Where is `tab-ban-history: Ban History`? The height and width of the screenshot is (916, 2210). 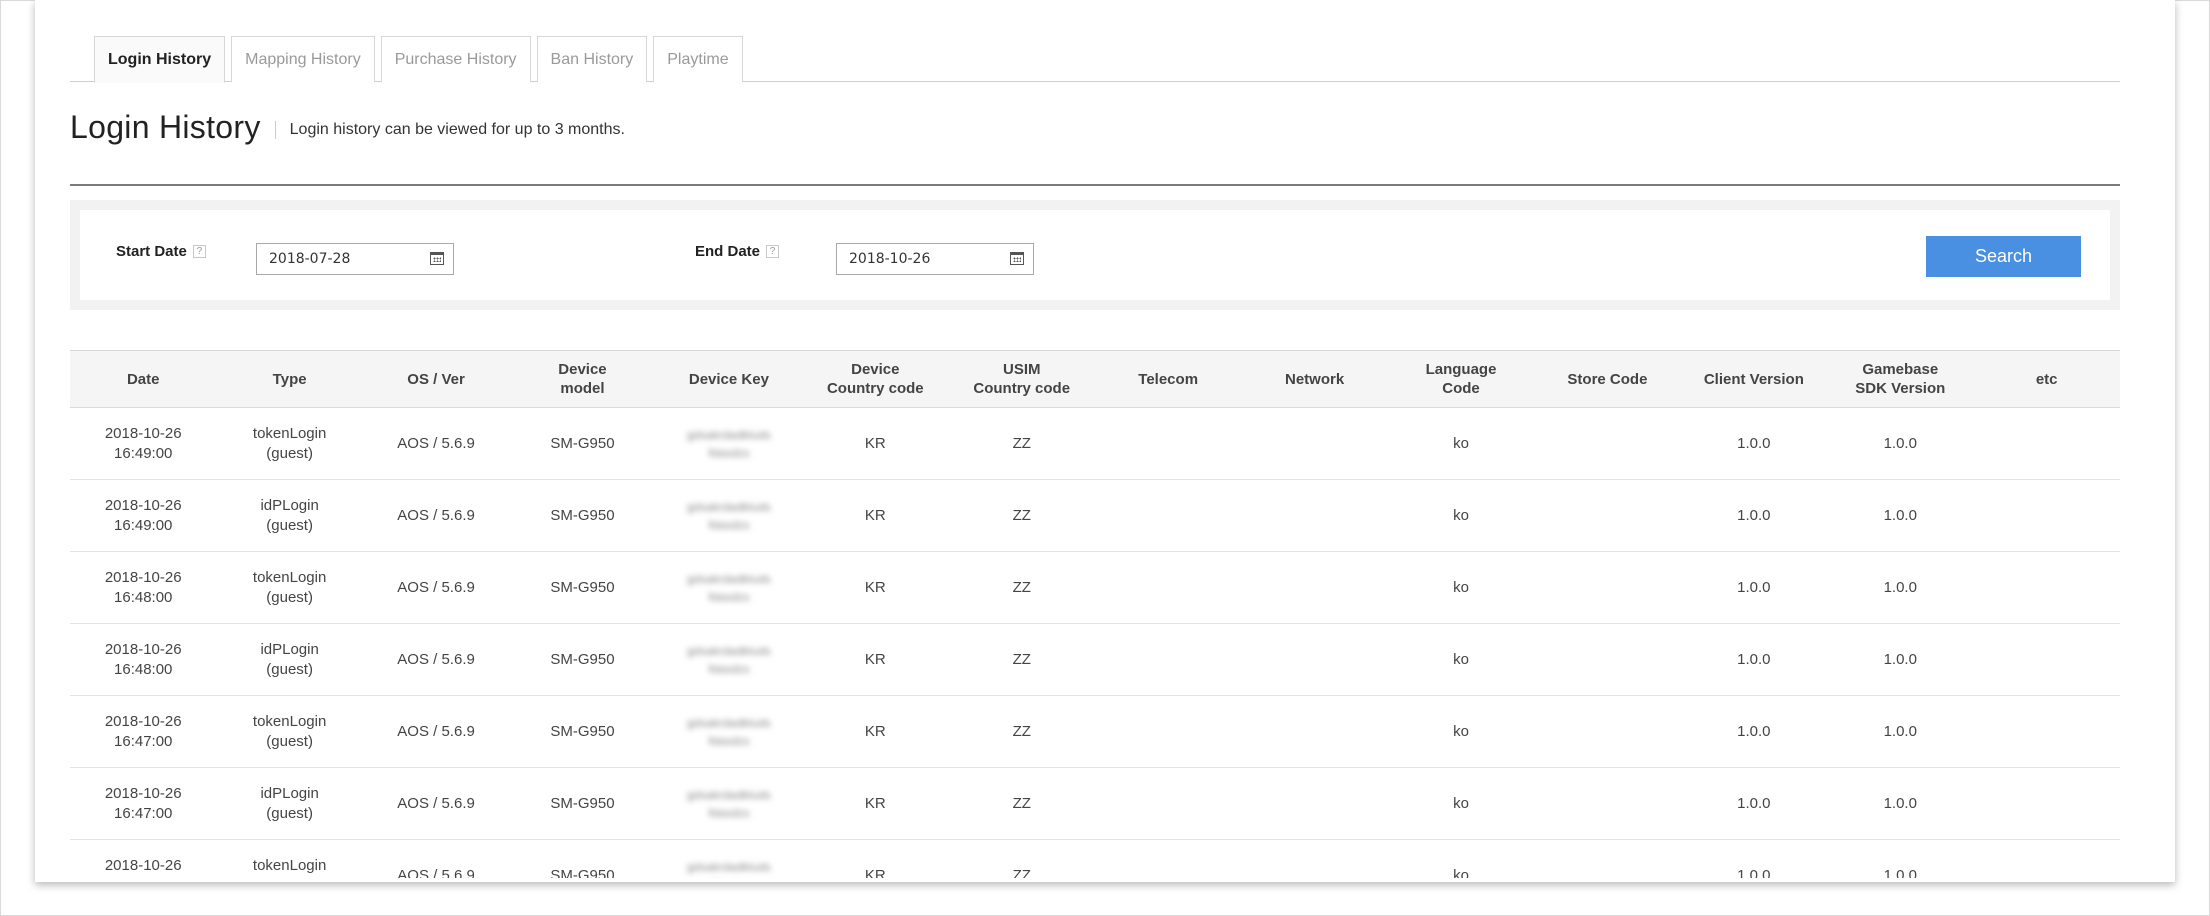
tab-ban-history: Ban History is located at coordinates (592, 59).